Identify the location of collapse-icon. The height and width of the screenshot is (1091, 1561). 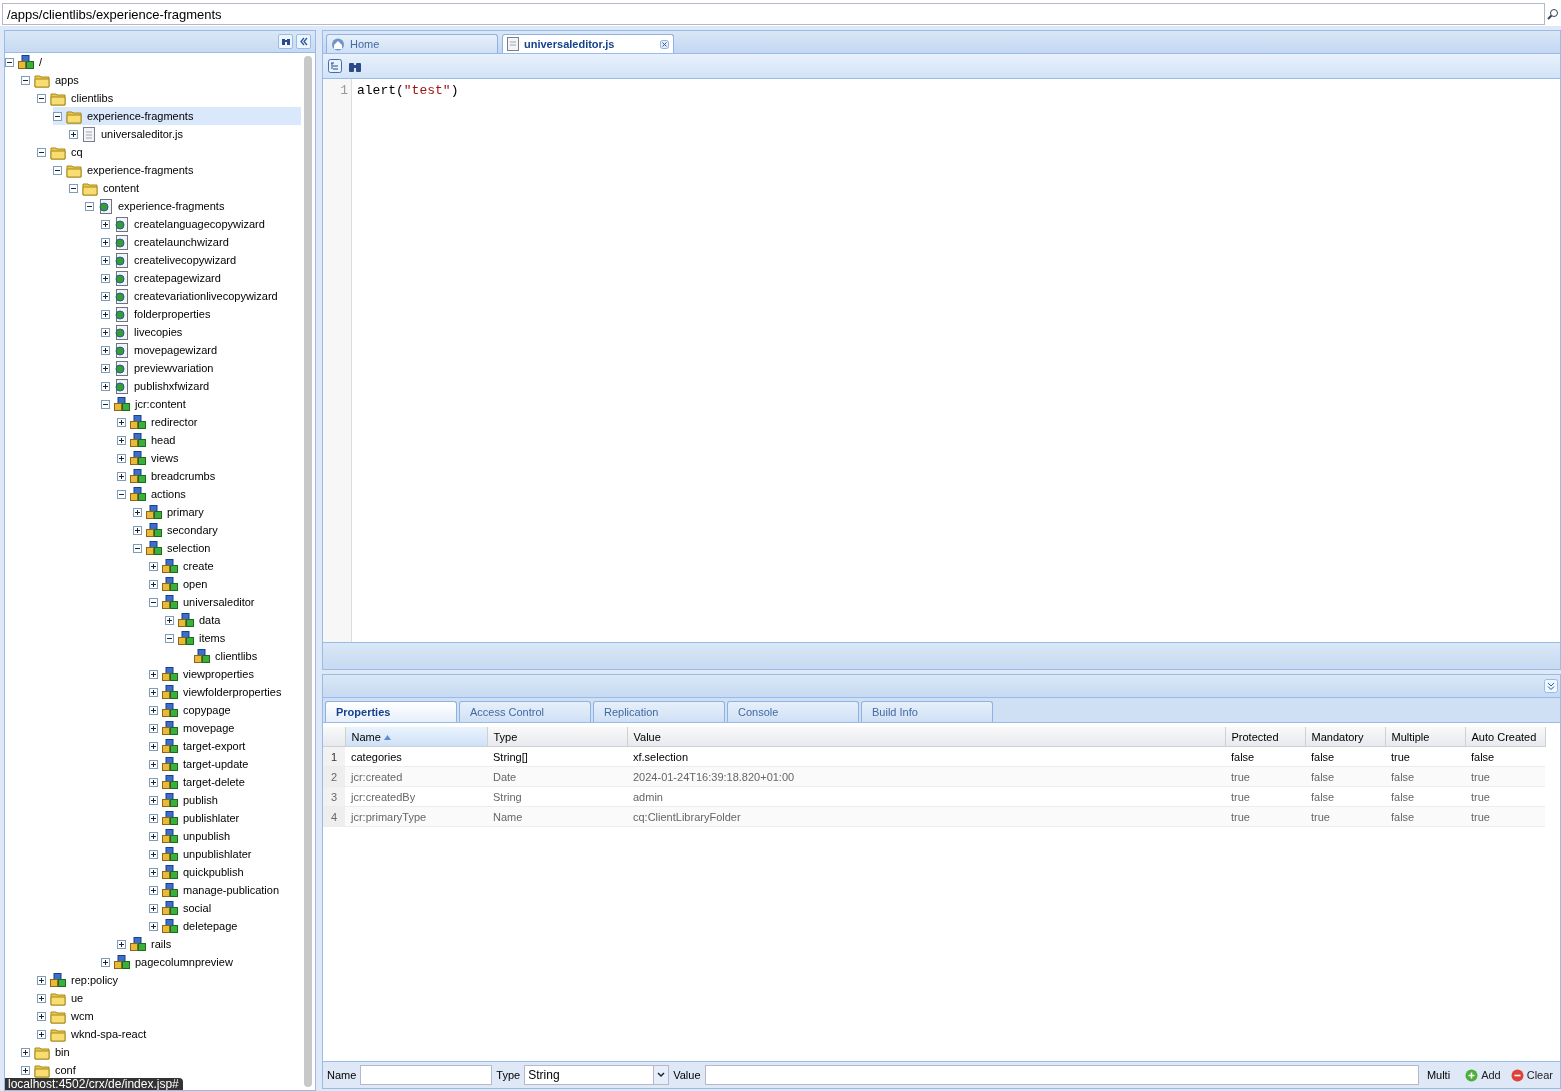
(1551, 686).